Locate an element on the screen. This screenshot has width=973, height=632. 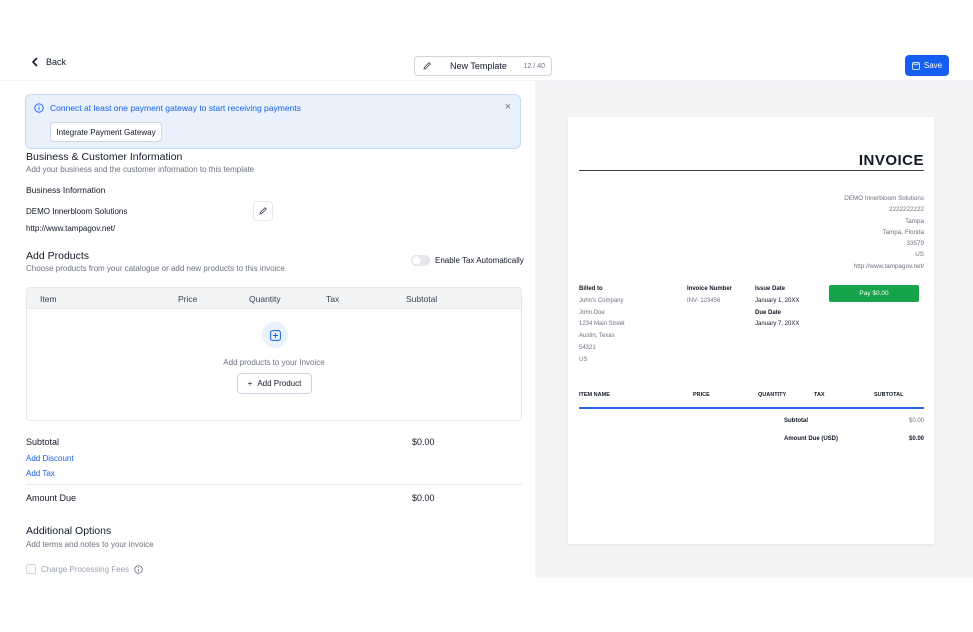
preview-business-line: 33579 is located at coordinates (915, 244).